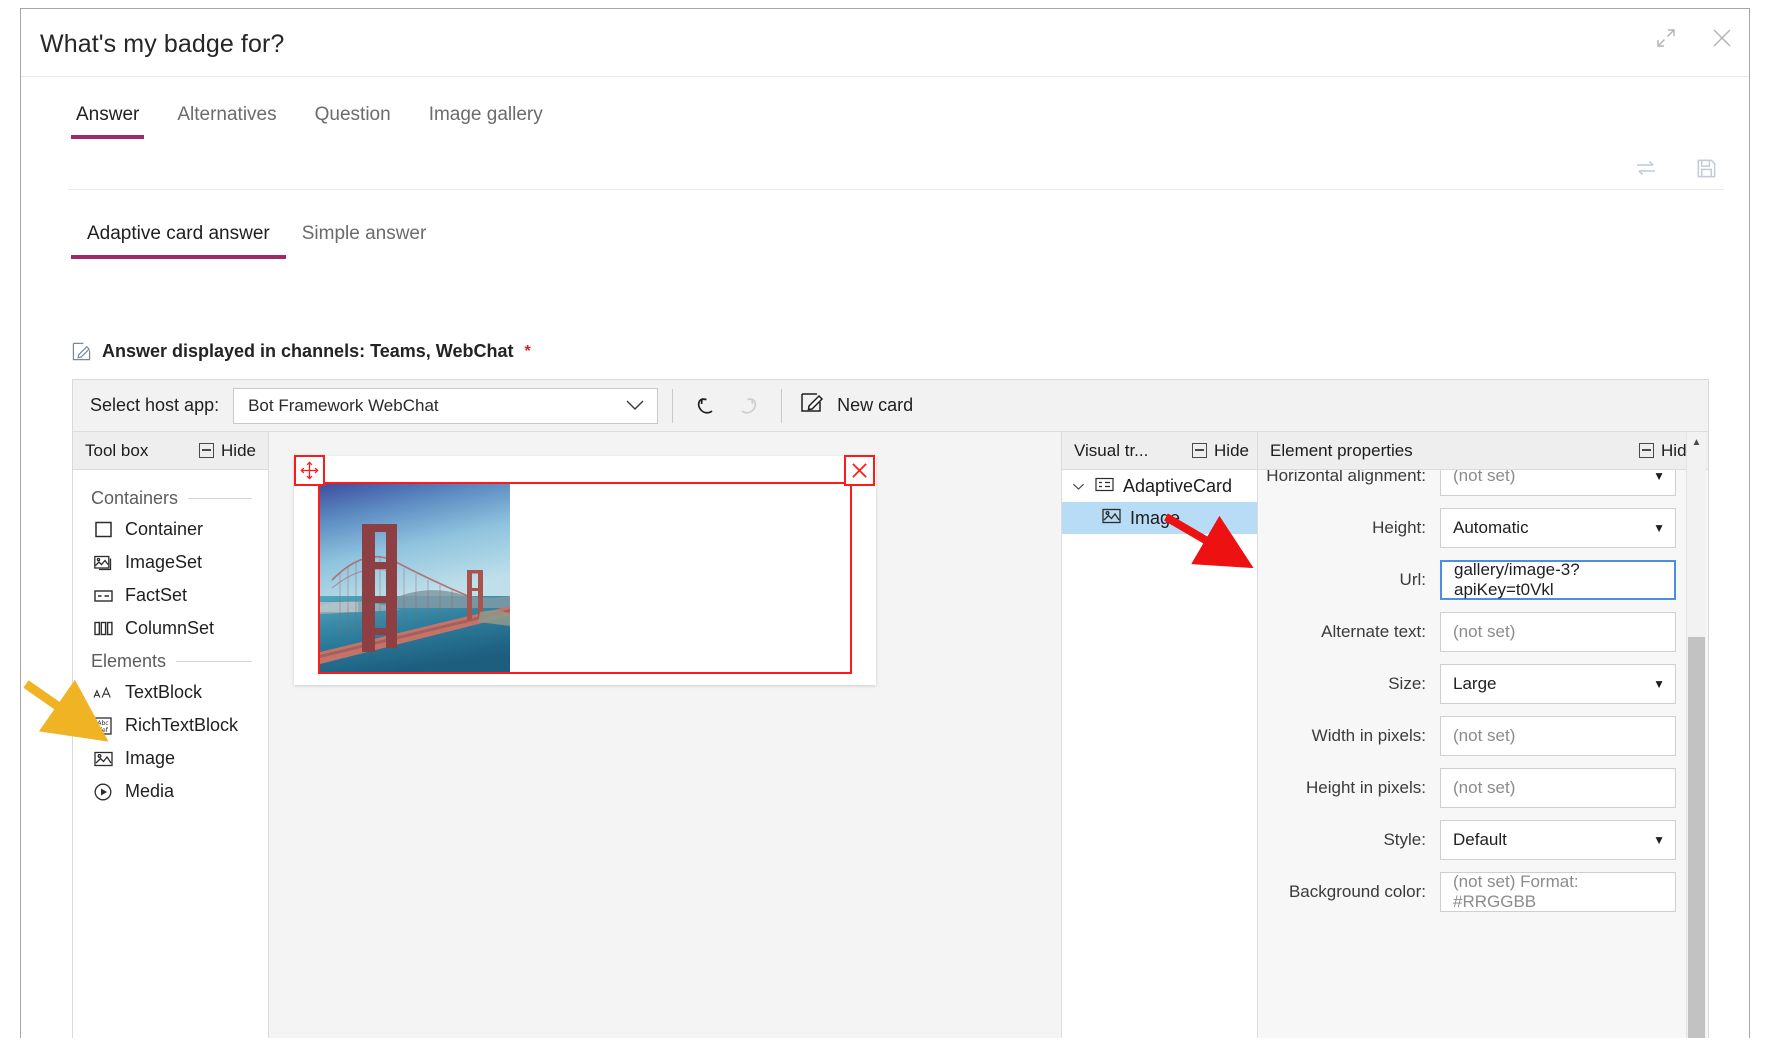  I want to click on tab-adaptive-card-answer: Adaptive card answer, so click(178, 241).